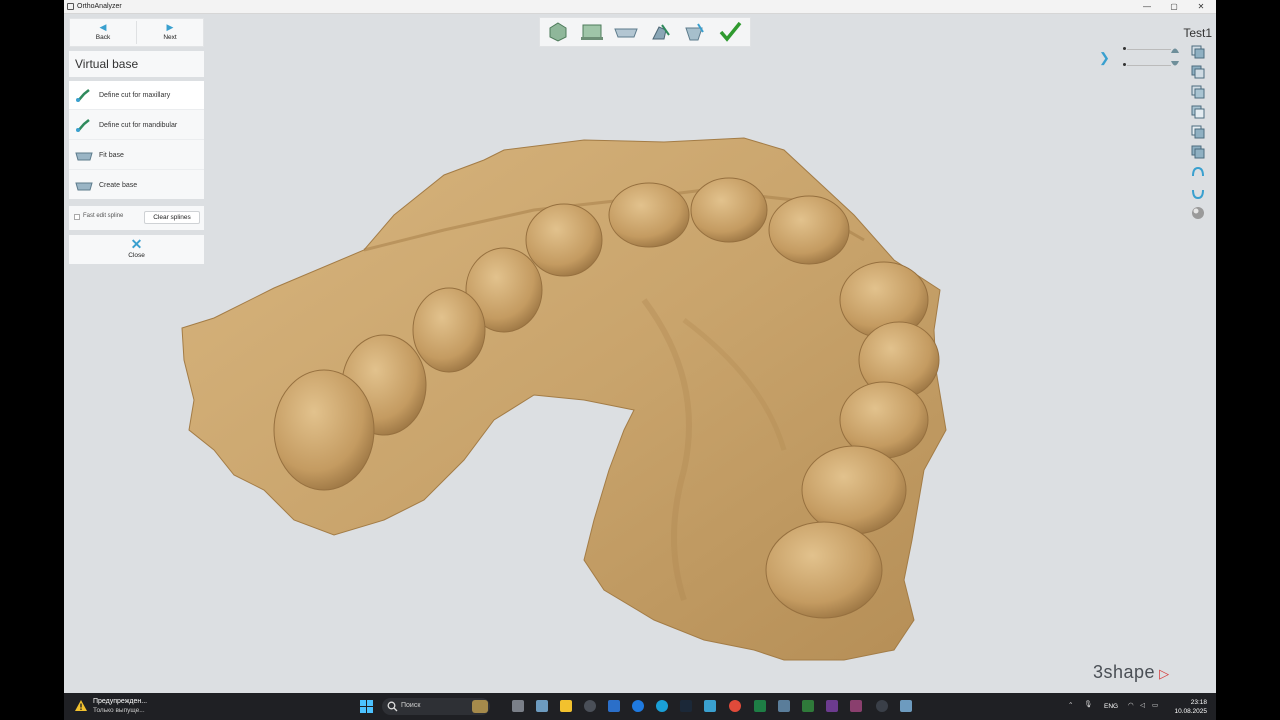 This screenshot has width=1280, height=720. What do you see at coordinates (1155, 705) in the screenshot?
I see `battery-icon: ▭` at bounding box center [1155, 705].